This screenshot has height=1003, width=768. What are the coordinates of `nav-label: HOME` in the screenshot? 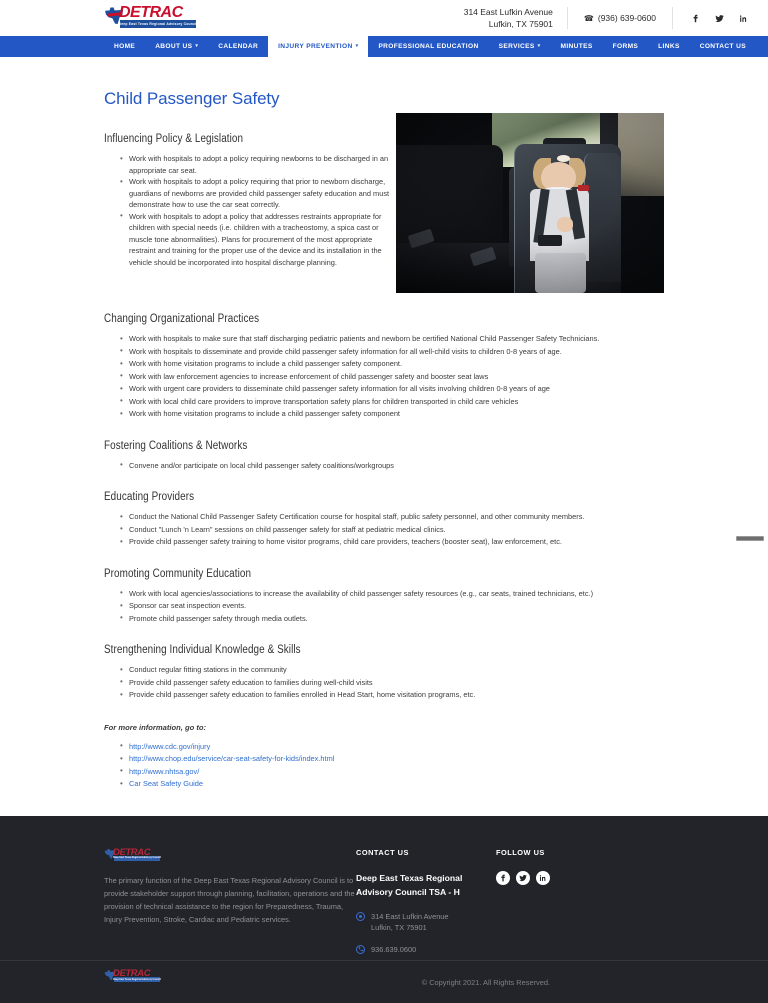 It's located at (125, 46).